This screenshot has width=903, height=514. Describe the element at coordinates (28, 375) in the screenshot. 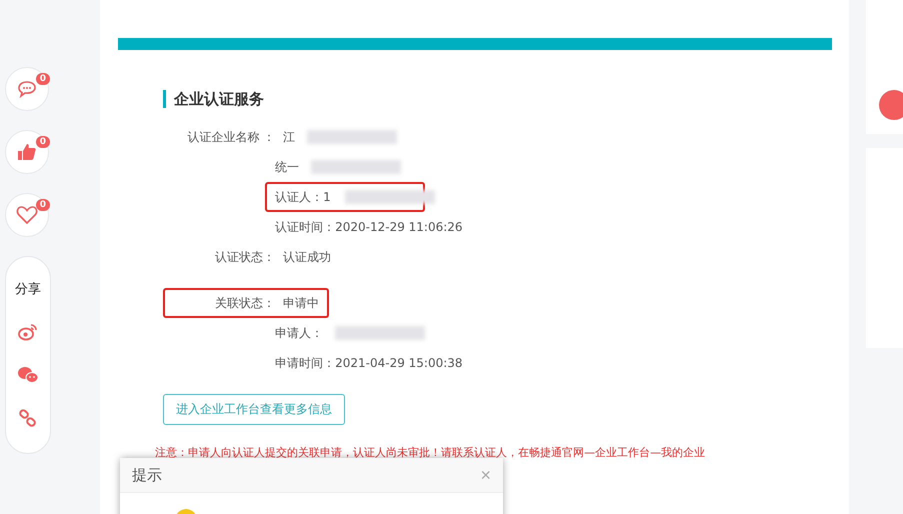

I see `wechat-icon` at that location.